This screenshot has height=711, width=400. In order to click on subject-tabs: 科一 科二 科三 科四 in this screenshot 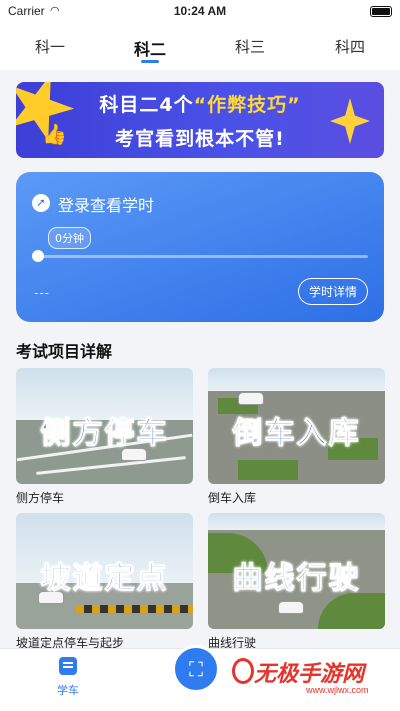, I will do `click(200, 46)`.